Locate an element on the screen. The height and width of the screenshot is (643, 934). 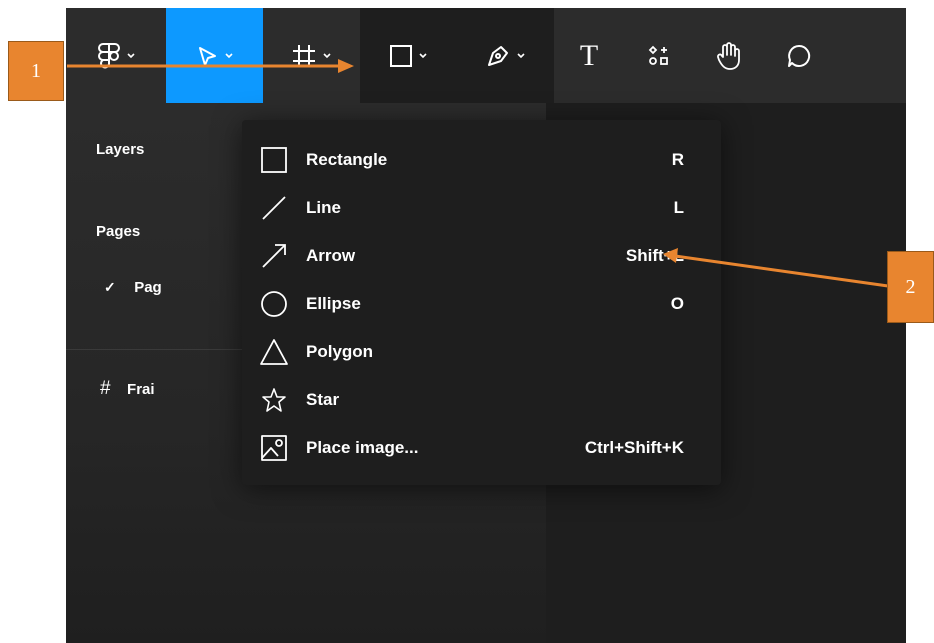
star-icon is located at coordinates (274, 400).